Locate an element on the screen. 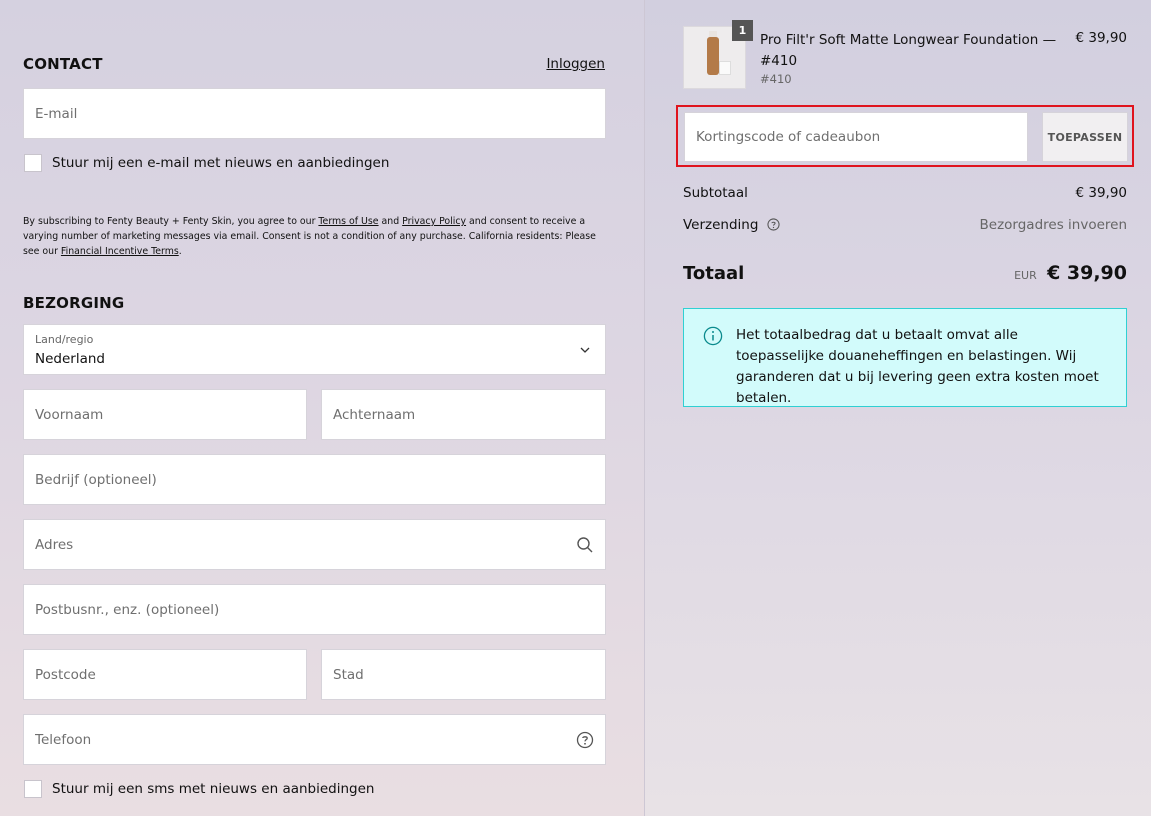 This screenshot has height=816, width=1151. subtotal-value: € 39,90 is located at coordinates (1101, 193).